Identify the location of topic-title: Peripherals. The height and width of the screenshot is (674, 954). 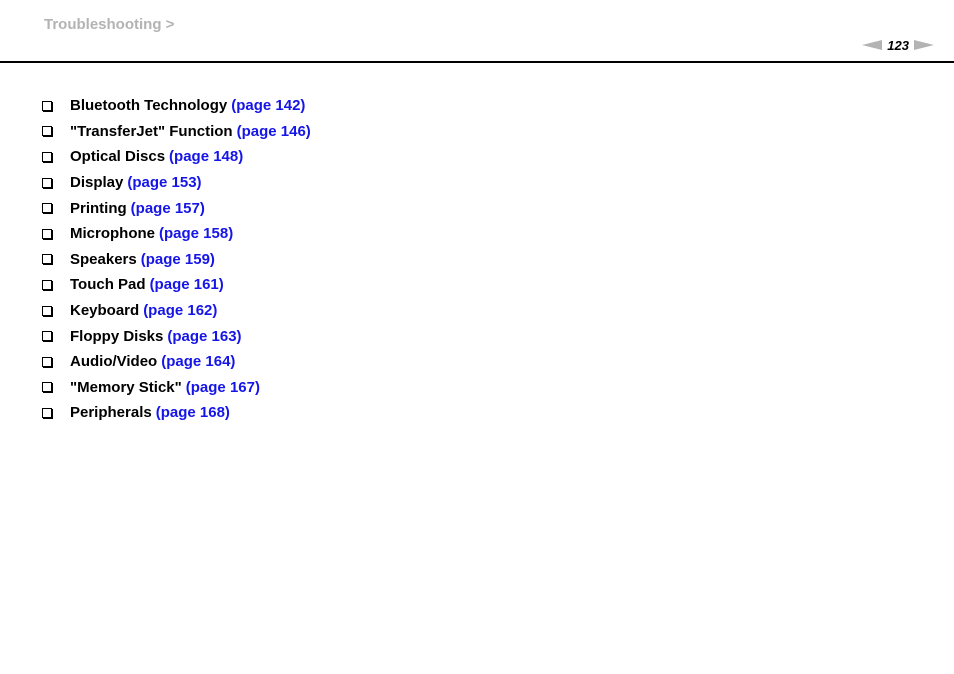
(111, 413).